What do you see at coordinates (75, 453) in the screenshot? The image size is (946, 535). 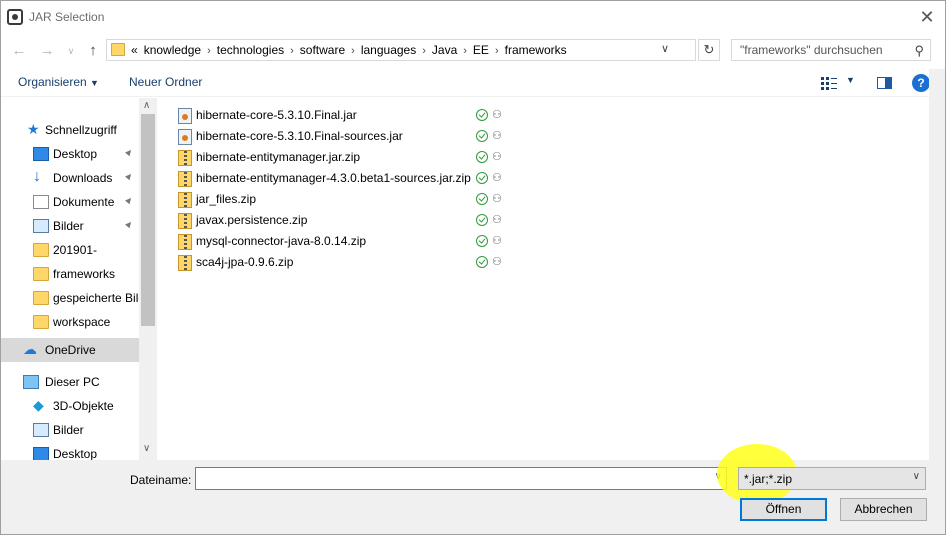 I see `nav-item-label: Desktop` at bounding box center [75, 453].